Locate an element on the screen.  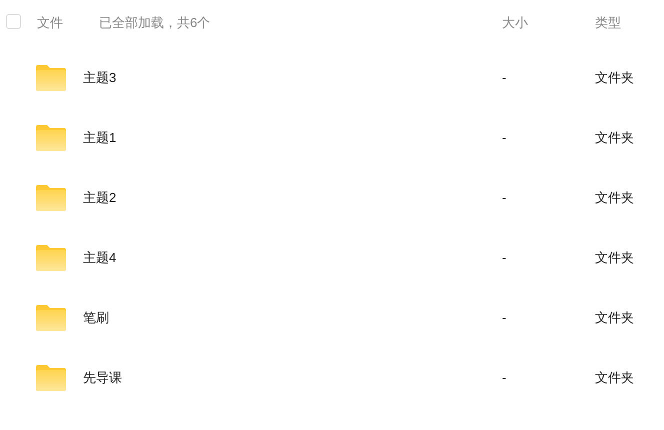
folder-name: 主题2 is located at coordinates (163, 198).